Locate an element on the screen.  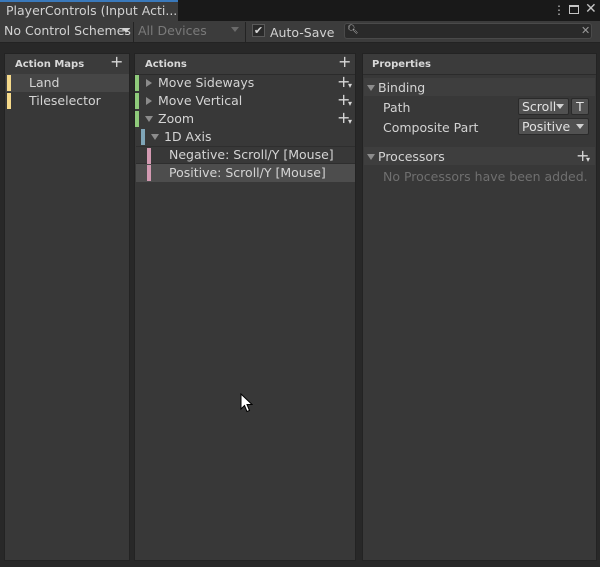
composite-label: 1D Axis is located at coordinates (188, 136).